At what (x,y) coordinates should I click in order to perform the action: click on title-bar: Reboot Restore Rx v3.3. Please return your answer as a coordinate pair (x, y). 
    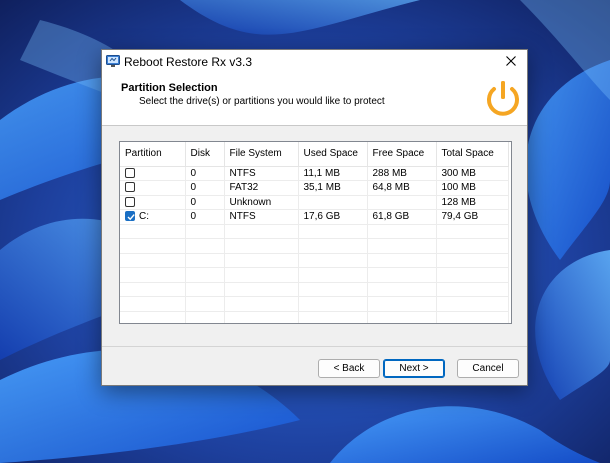
    Looking at the image, I should click on (314, 62).